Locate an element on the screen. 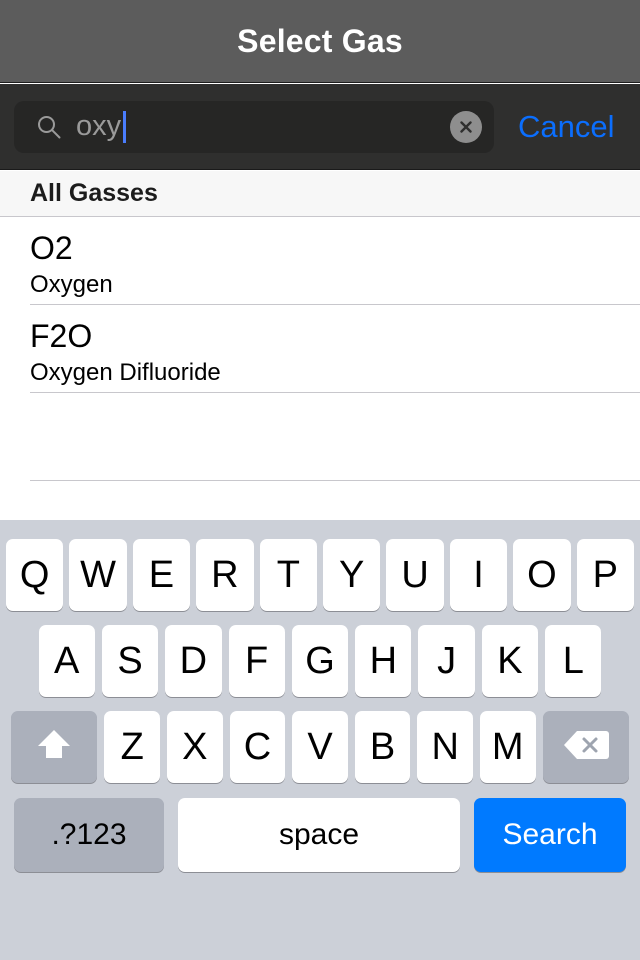  key-q: Q is located at coordinates (34, 575).